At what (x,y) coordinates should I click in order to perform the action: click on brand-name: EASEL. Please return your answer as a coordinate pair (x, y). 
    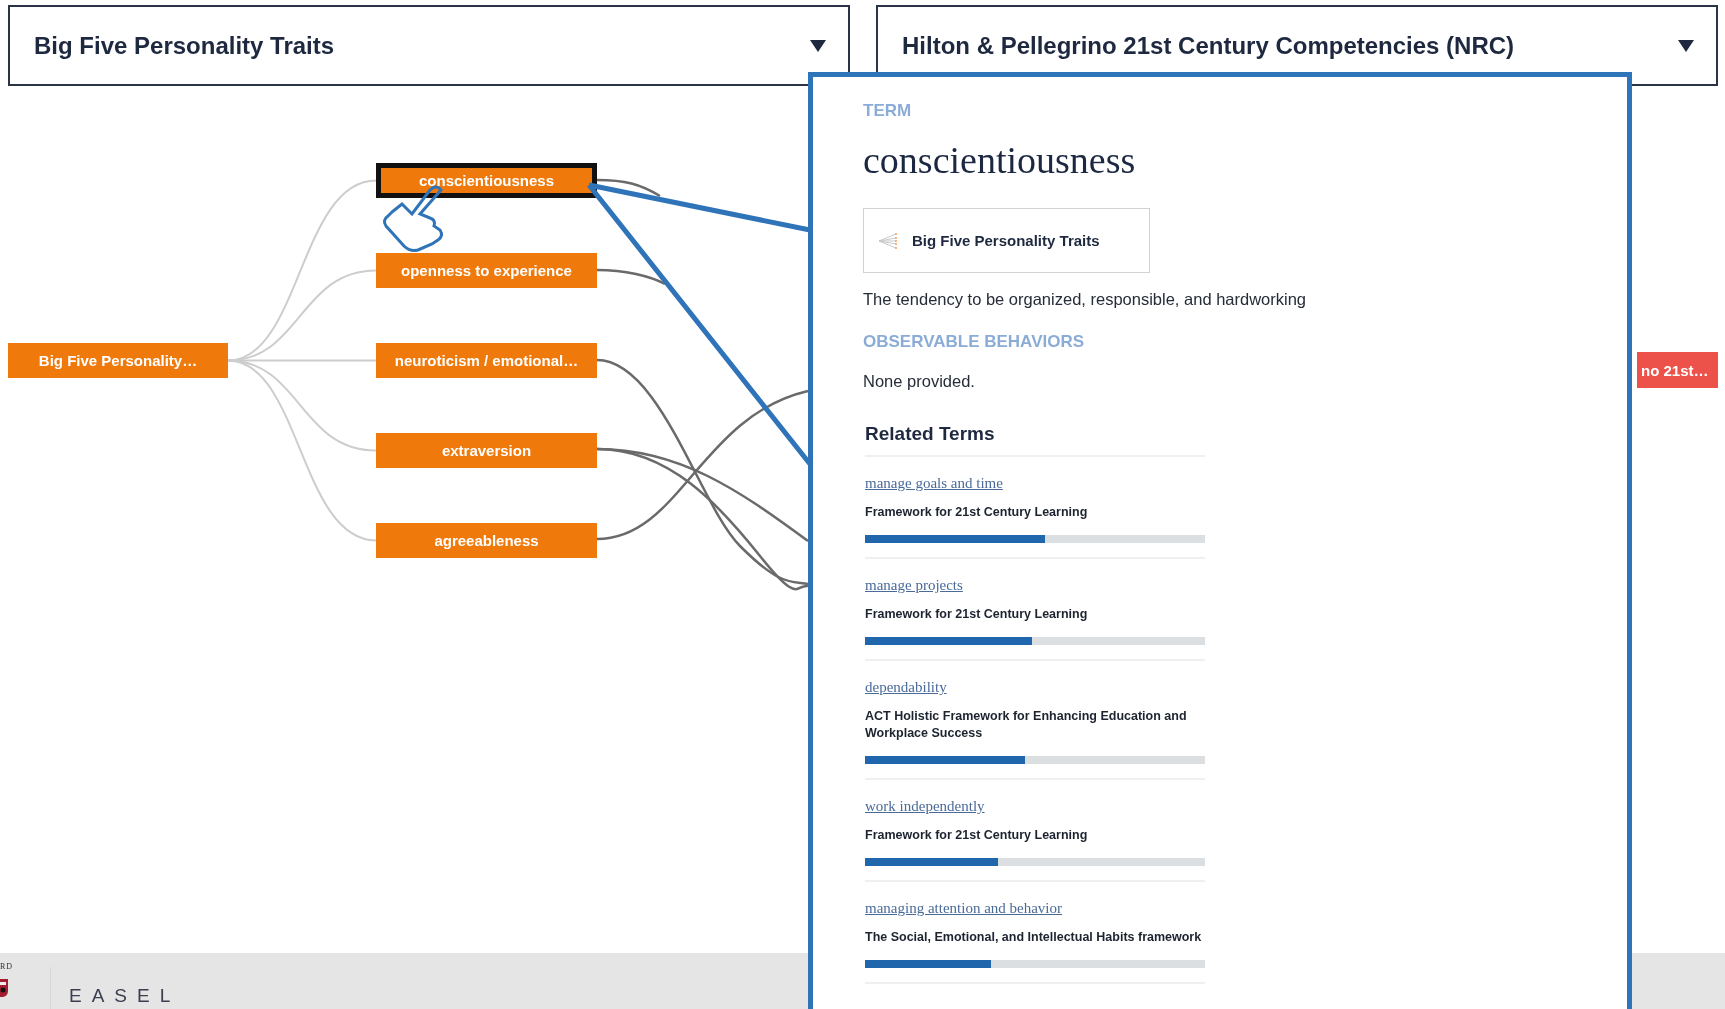
    Looking at the image, I should click on (125, 996).